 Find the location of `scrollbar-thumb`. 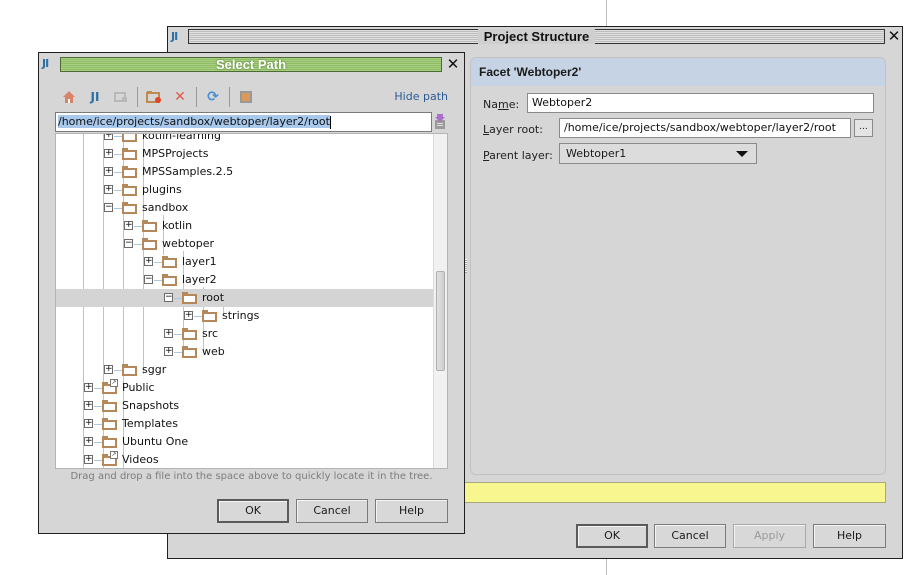

scrollbar-thumb is located at coordinates (440, 321).